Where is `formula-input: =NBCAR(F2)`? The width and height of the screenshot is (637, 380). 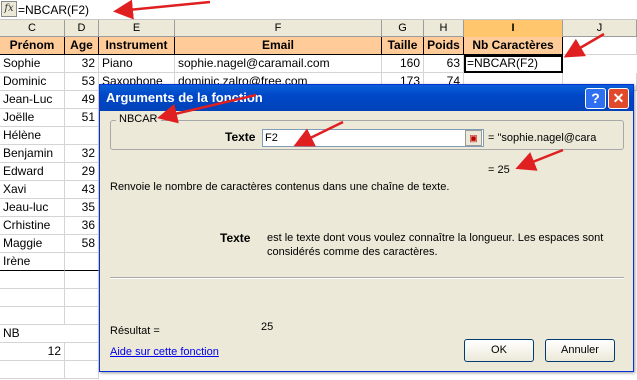 formula-input: =NBCAR(F2) is located at coordinates (53, 10).